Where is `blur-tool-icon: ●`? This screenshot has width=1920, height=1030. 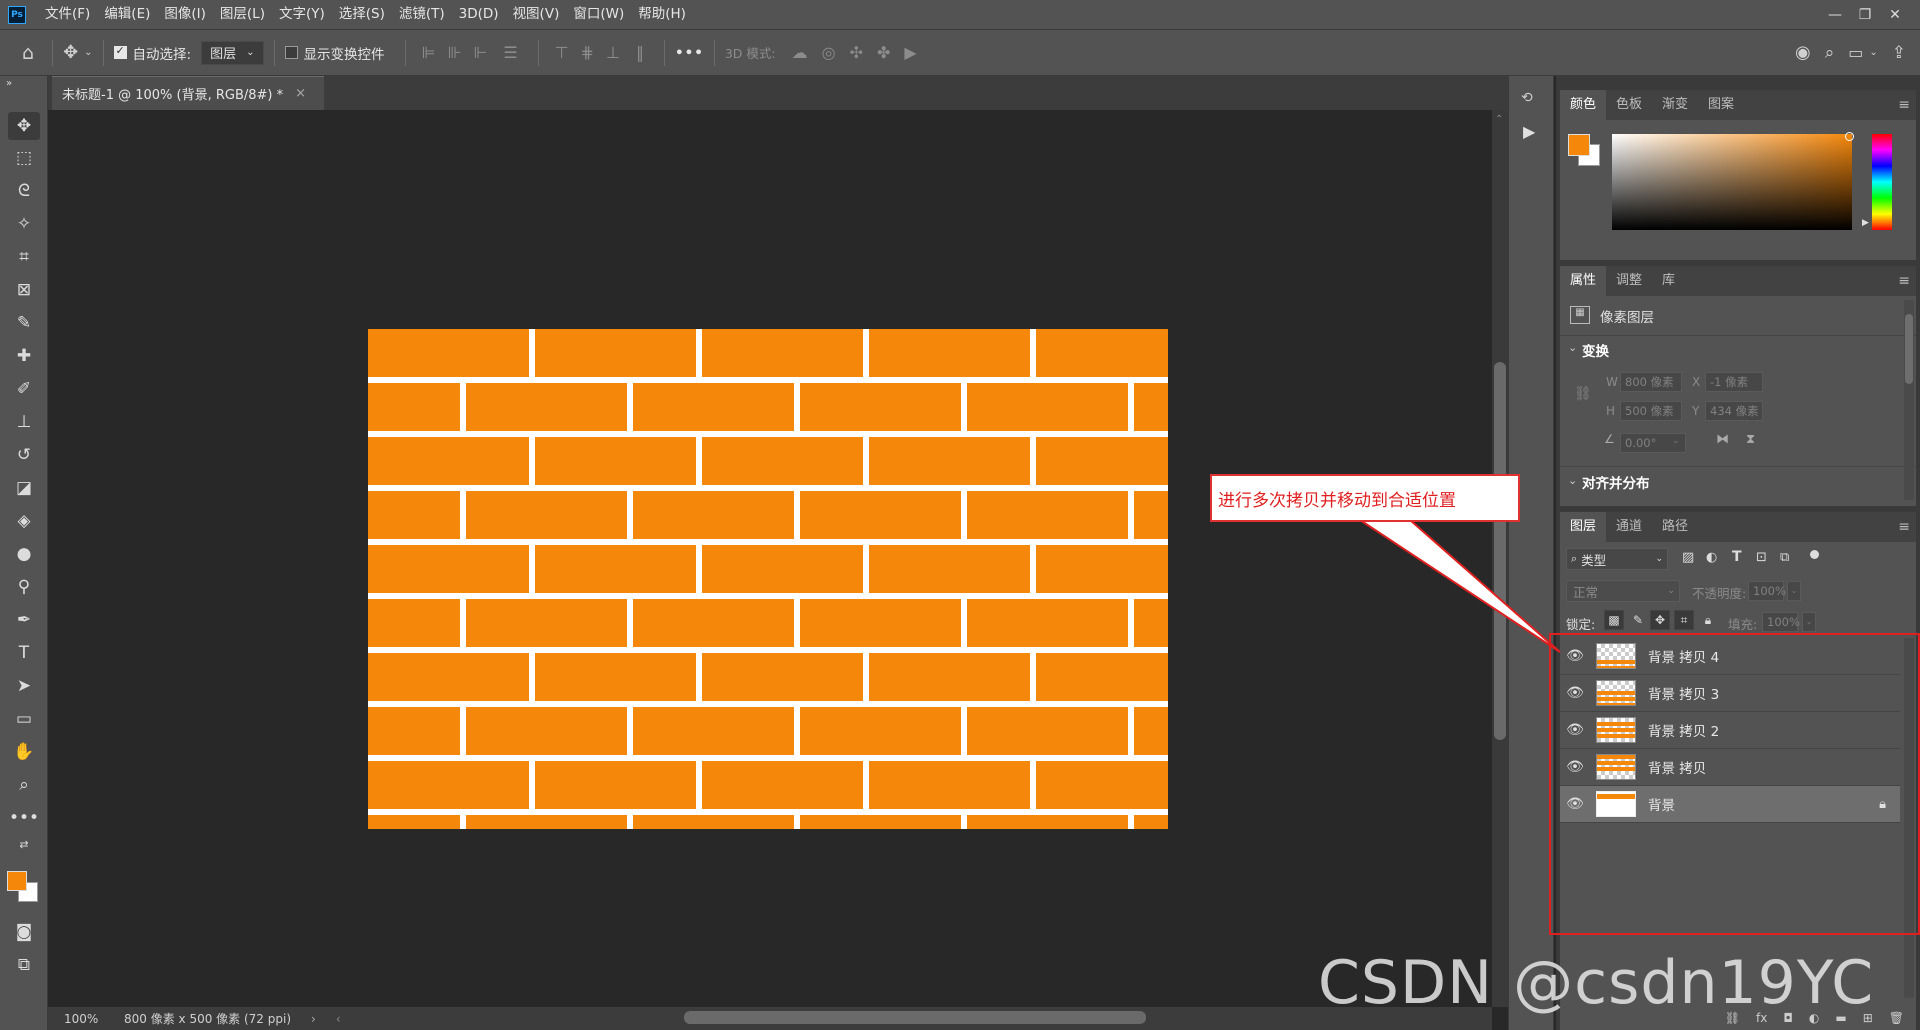
blur-tool-icon: ● is located at coordinates (24, 554).